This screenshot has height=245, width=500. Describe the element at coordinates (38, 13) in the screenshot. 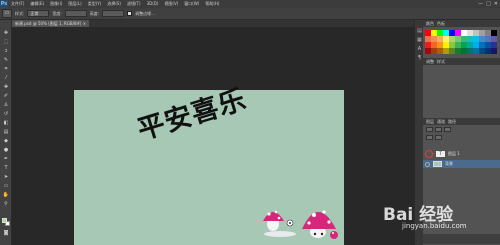

I see `style-select: 正常` at that location.